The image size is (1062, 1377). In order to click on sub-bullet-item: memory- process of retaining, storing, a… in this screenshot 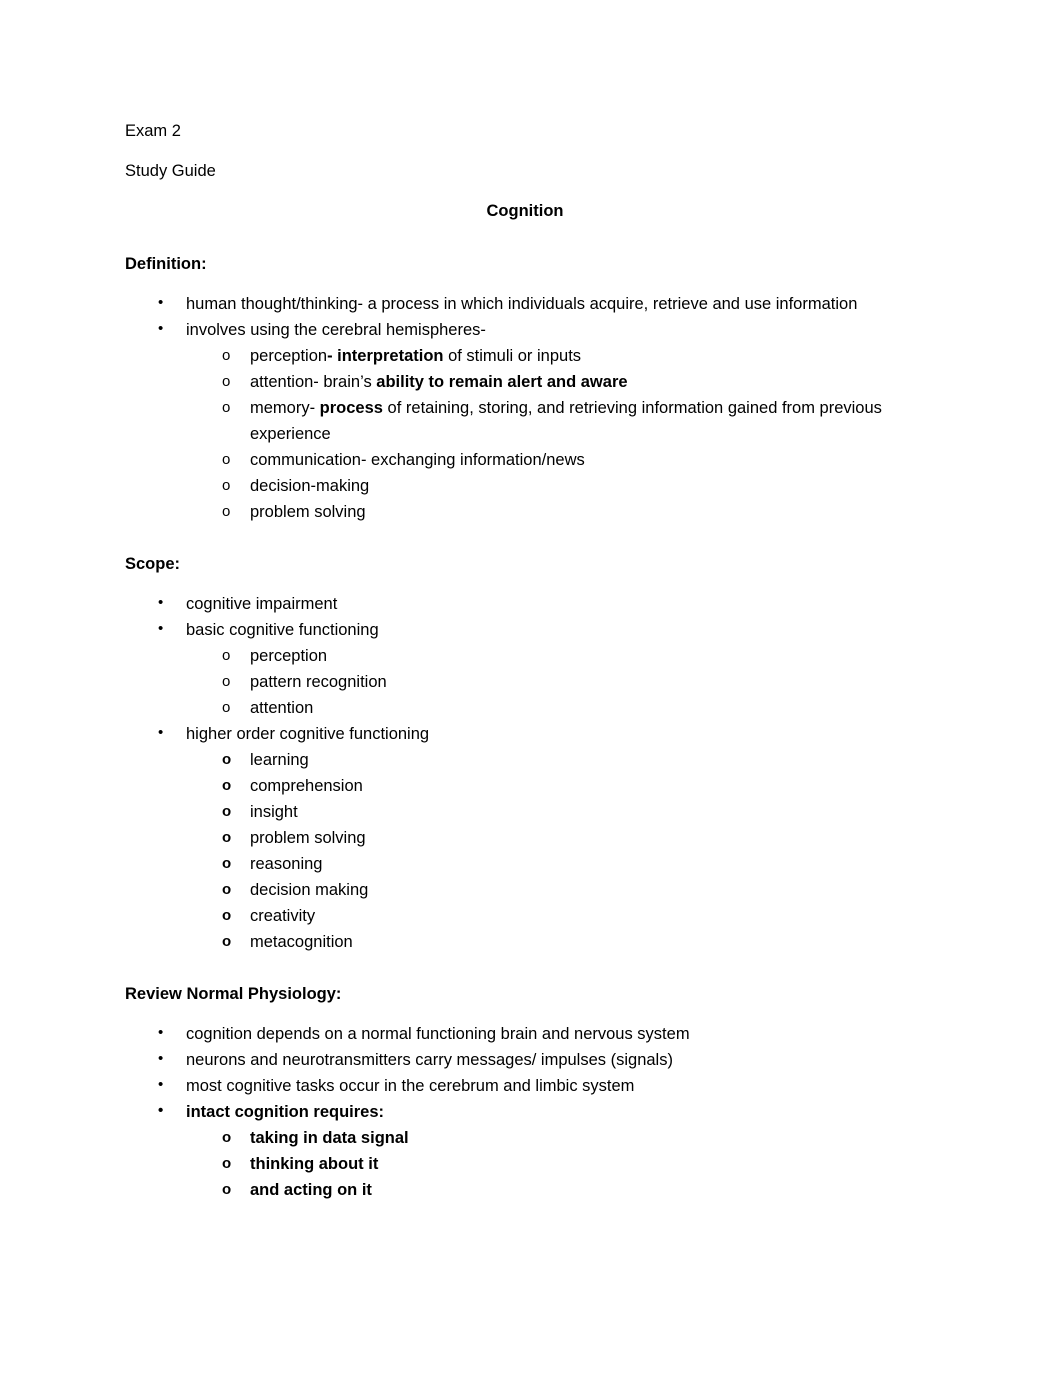, I will do `click(561, 421)`.